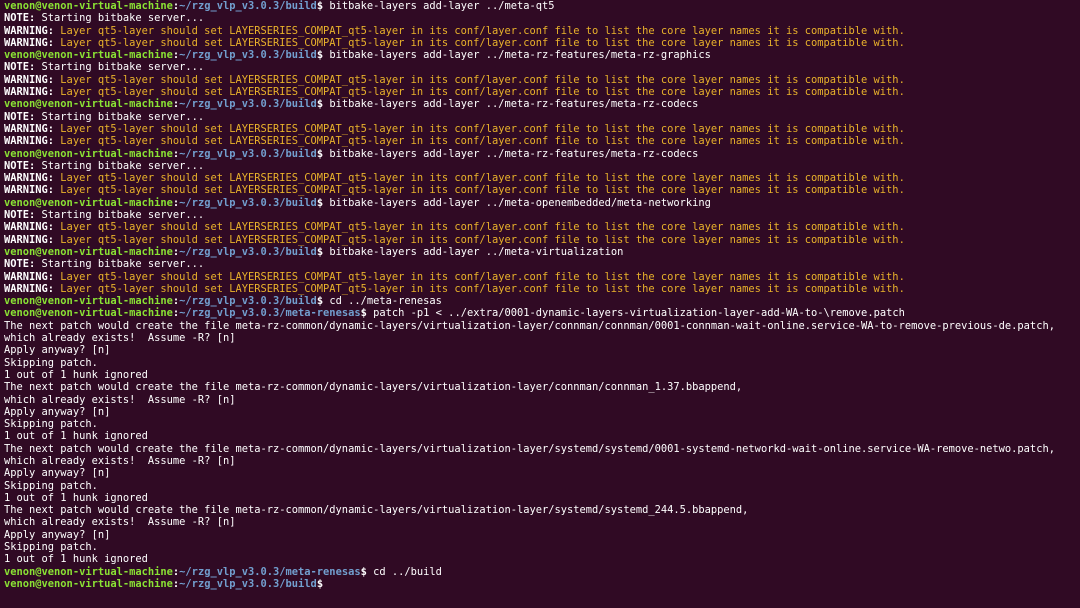 The image size is (1080, 608). What do you see at coordinates (404, 571) in the screenshot?
I see `command-text: cd ../build` at bounding box center [404, 571].